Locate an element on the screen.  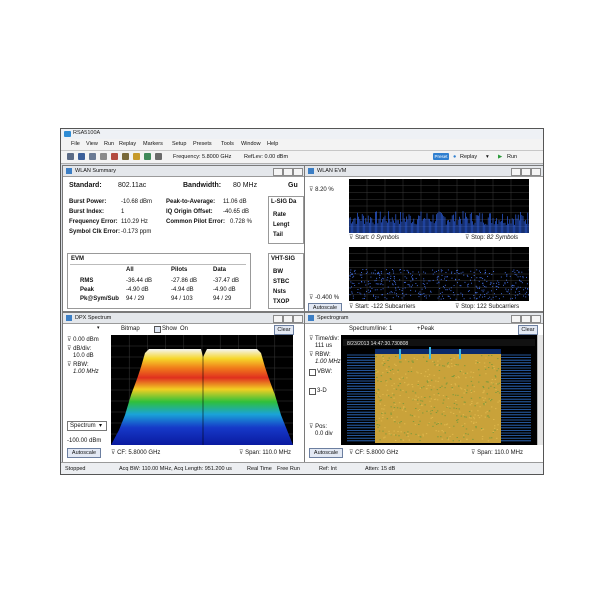
spectrogram-scrollbar is located at coordinates (540, 390).